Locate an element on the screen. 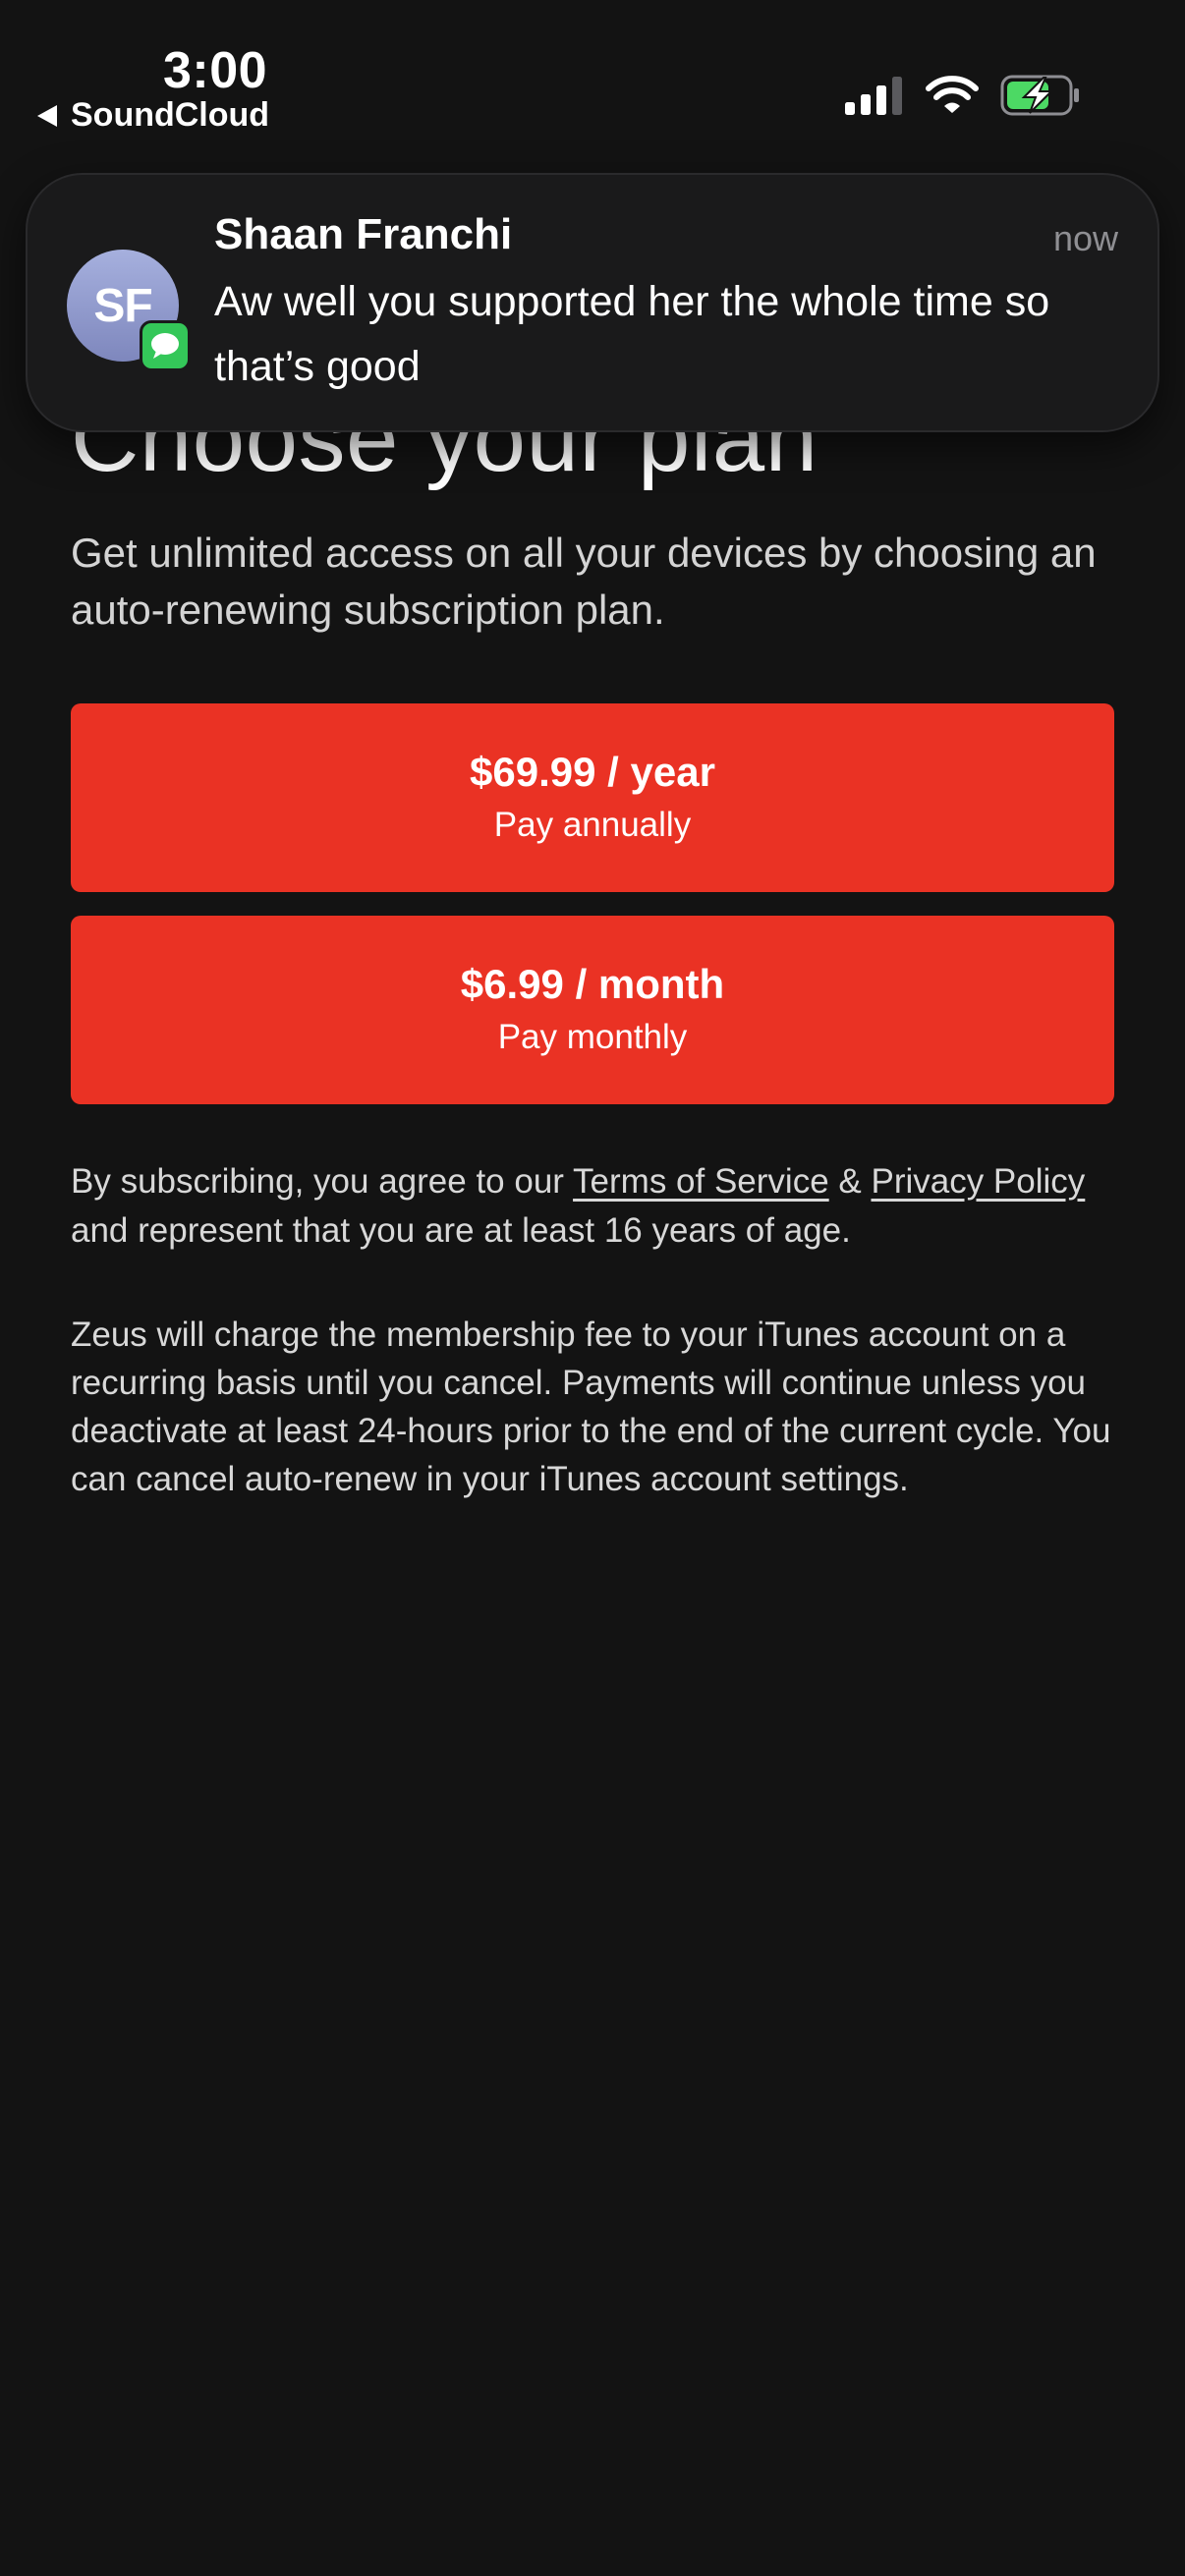 This screenshot has height=2576, width=1185. monthly-plan-price: $6.99 / month is located at coordinates (592, 984).